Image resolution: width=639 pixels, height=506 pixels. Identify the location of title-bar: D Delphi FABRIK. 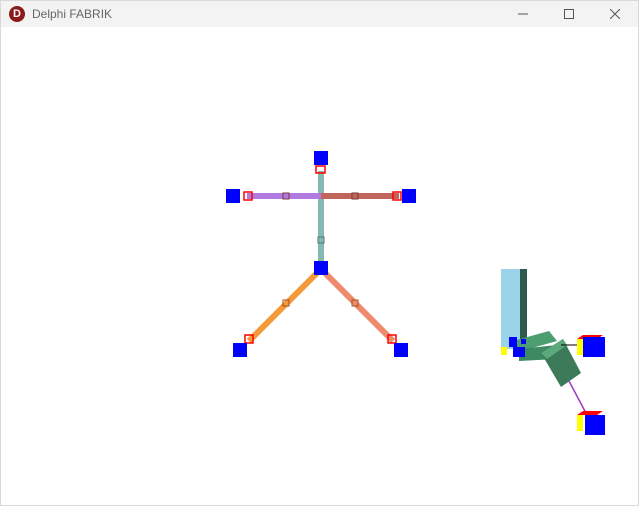
(319, 14).